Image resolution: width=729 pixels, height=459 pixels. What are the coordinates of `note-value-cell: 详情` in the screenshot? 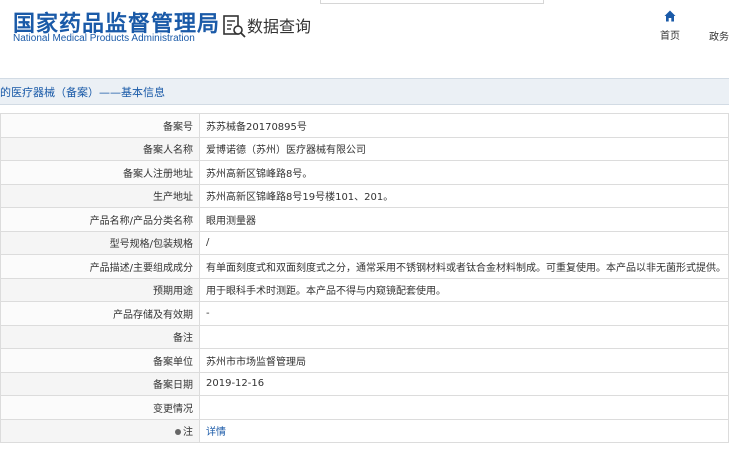 It's located at (464, 430).